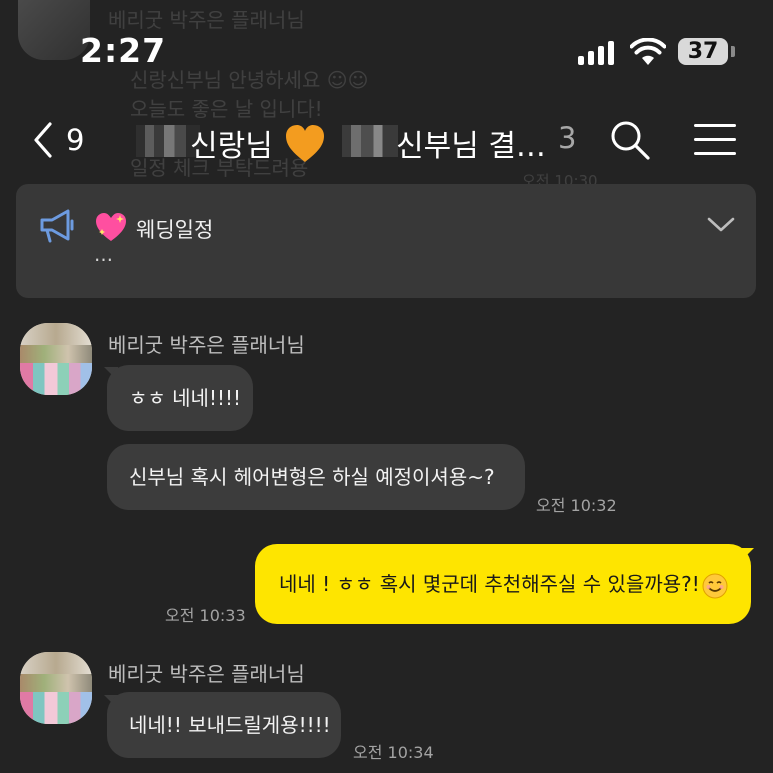 This screenshot has width=773, height=773. I want to click on sparkling-heart-icon, so click(111, 227).